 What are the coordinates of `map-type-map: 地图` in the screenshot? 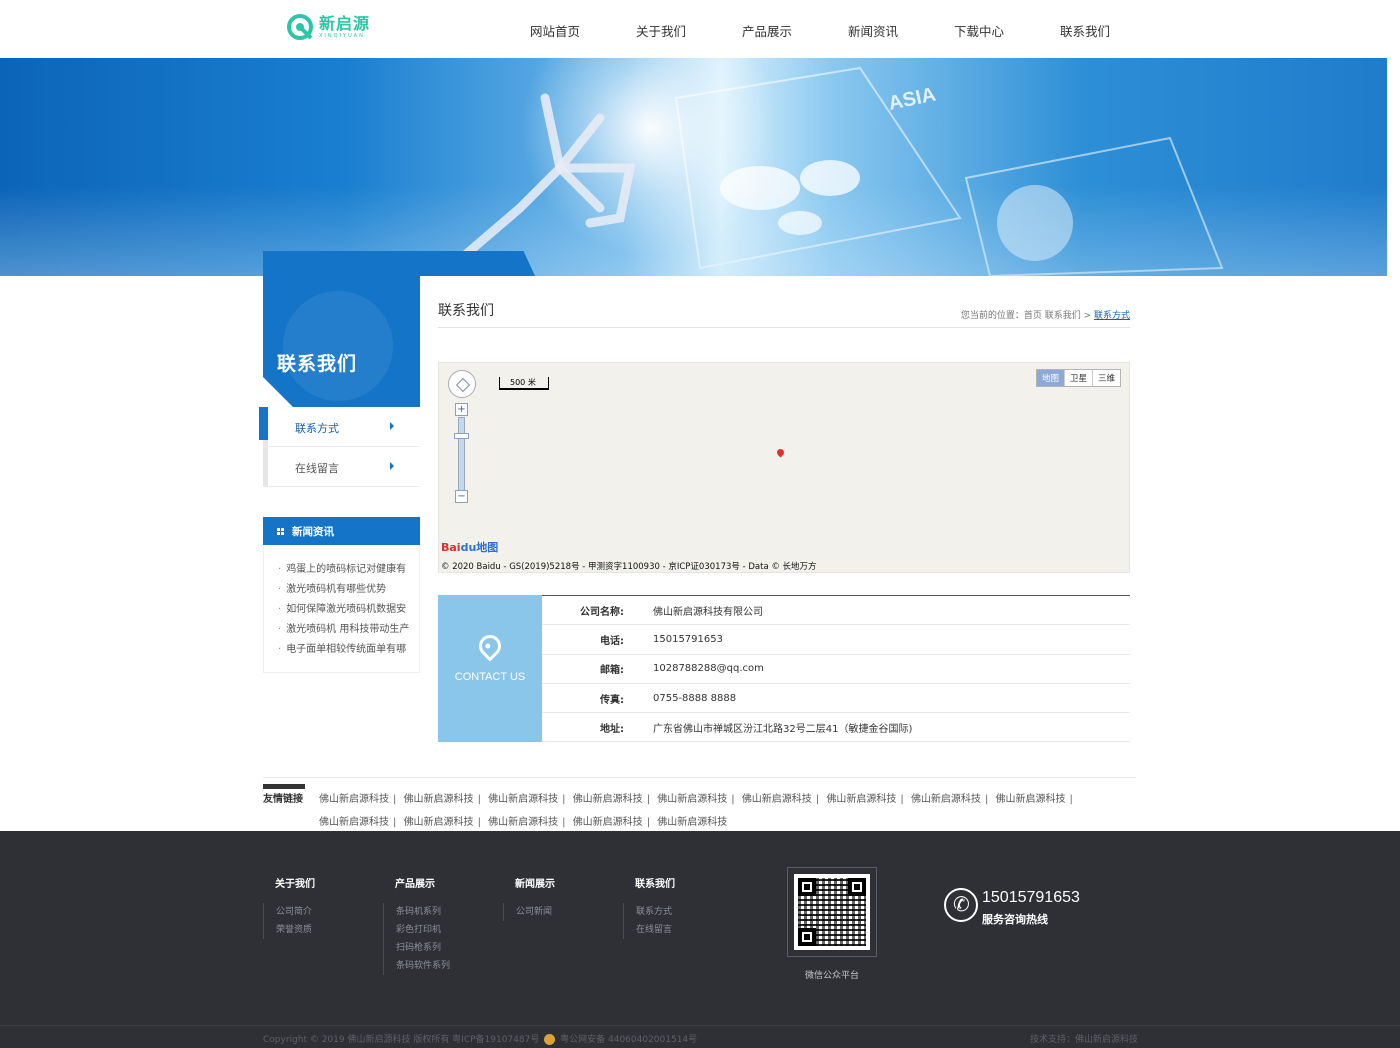 It's located at (1050, 378).